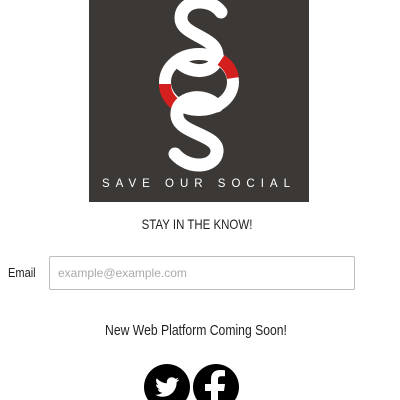 The image size is (400, 400). What do you see at coordinates (167, 387) in the screenshot?
I see `twitter-bird-icon` at bounding box center [167, 387].